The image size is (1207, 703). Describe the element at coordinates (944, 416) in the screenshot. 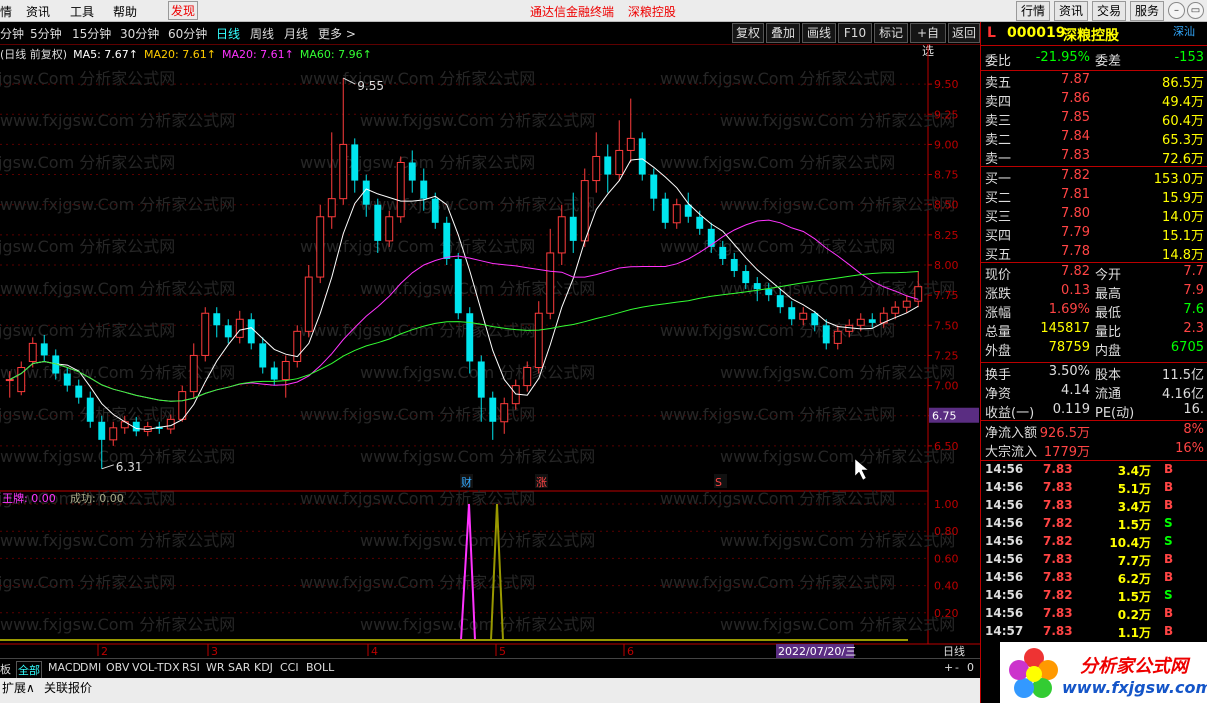

I see `price-tag-text: 6.75` at that location.